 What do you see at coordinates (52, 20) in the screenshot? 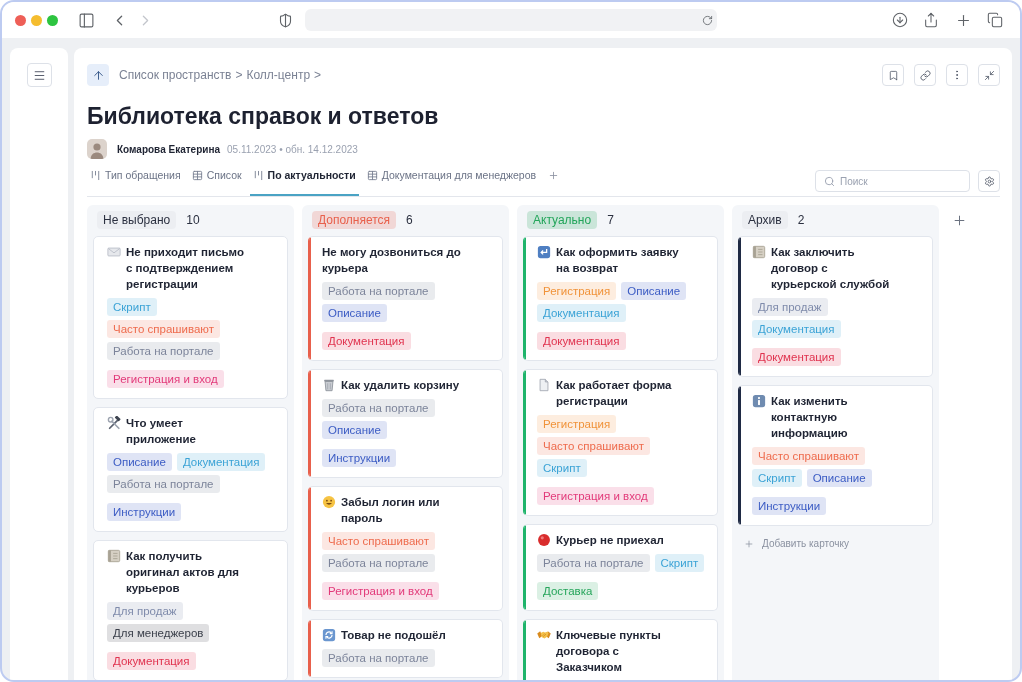
I see `zoom-window-icon` at bounding box center [52, 20].